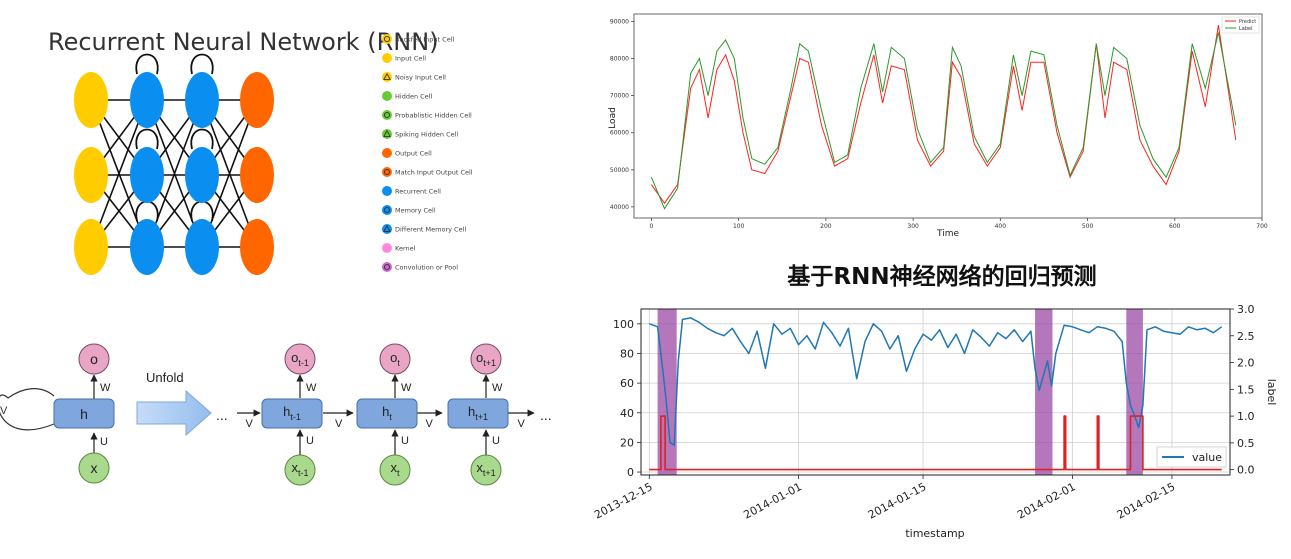 The image size is (1291, 559). I want to click on x-tick-label: 300, so click(913, 226).